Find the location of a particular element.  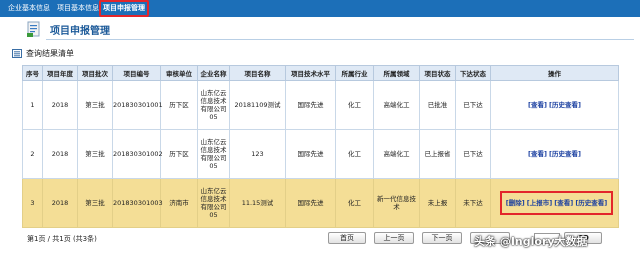

col-header-issue: 下达状态 is located at coordinates (473, 73).